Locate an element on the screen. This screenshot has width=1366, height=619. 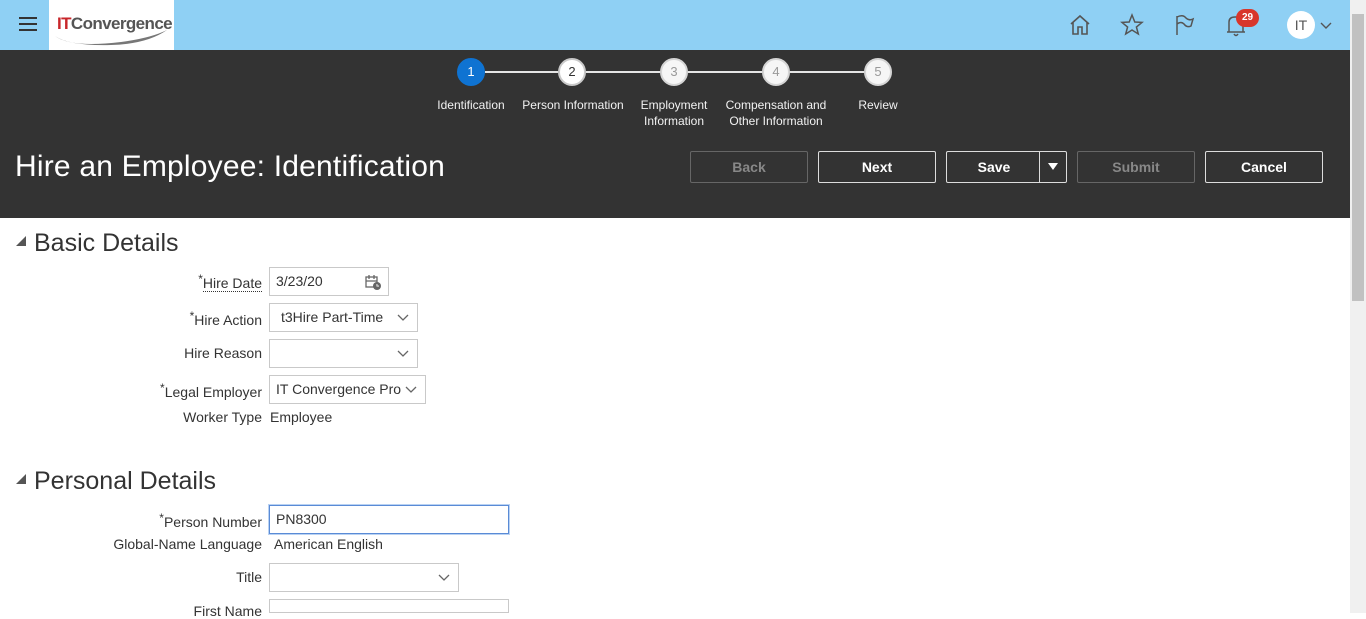
save-options-dropdown is located at coordinates (1052, 167).